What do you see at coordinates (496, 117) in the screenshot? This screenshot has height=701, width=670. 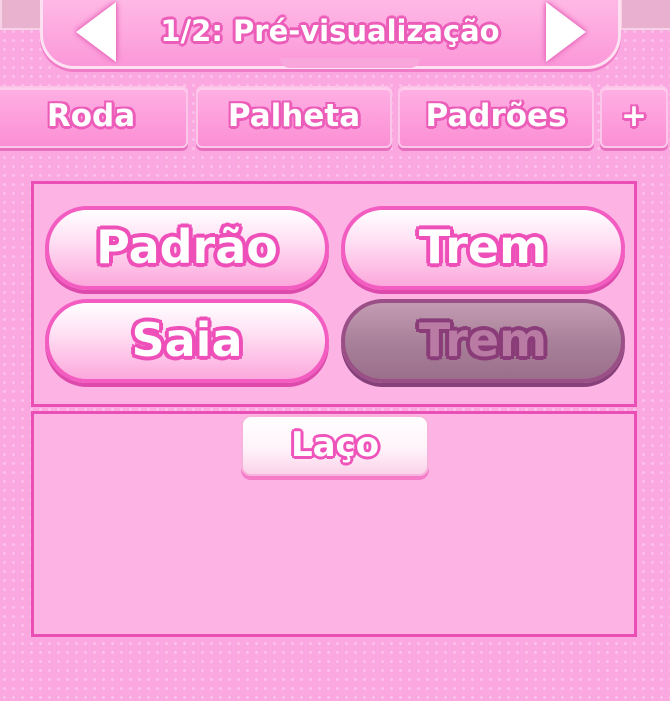 I see `tab-padroes: Padrões` at bounding box center [496, 117].